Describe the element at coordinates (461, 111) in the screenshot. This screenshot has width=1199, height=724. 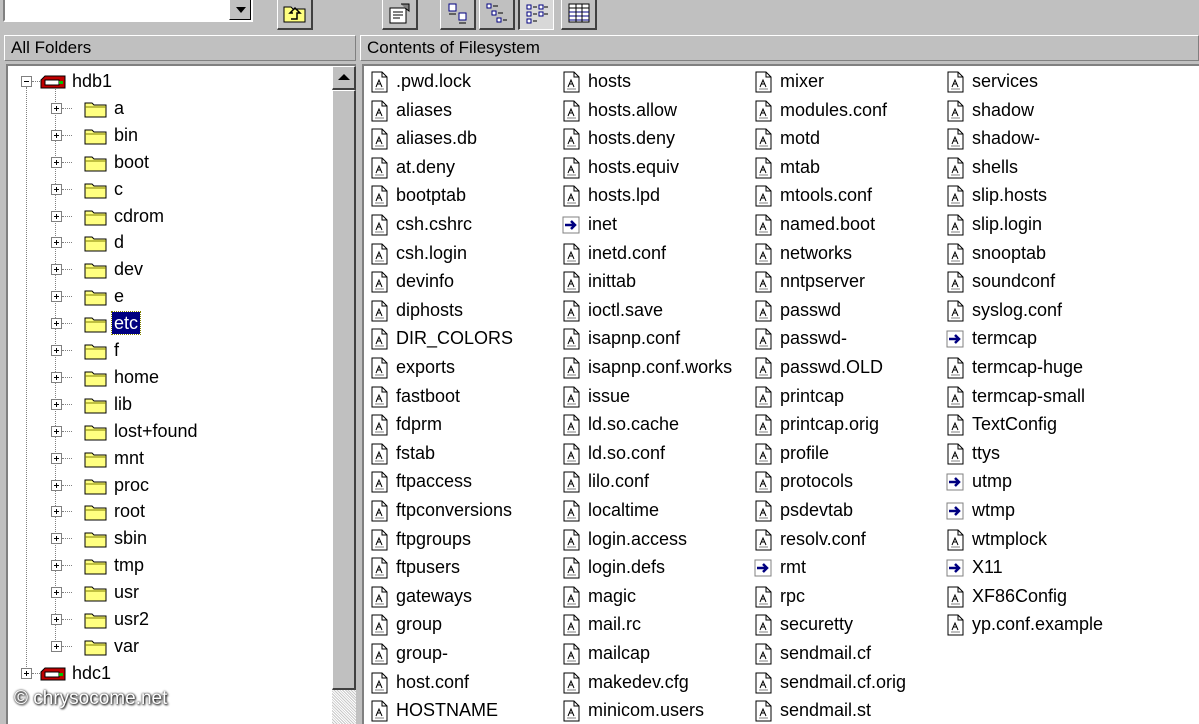
I see `file-item: aliases` at that location.